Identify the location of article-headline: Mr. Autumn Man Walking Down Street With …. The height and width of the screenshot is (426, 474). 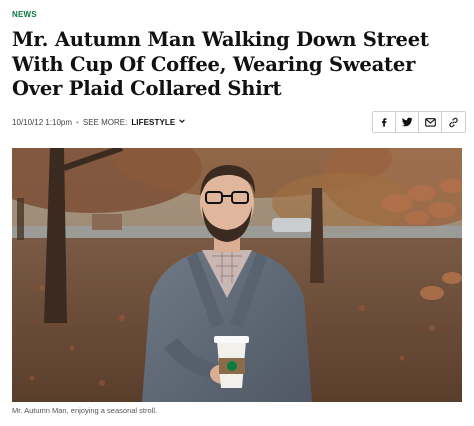
(220, 64).